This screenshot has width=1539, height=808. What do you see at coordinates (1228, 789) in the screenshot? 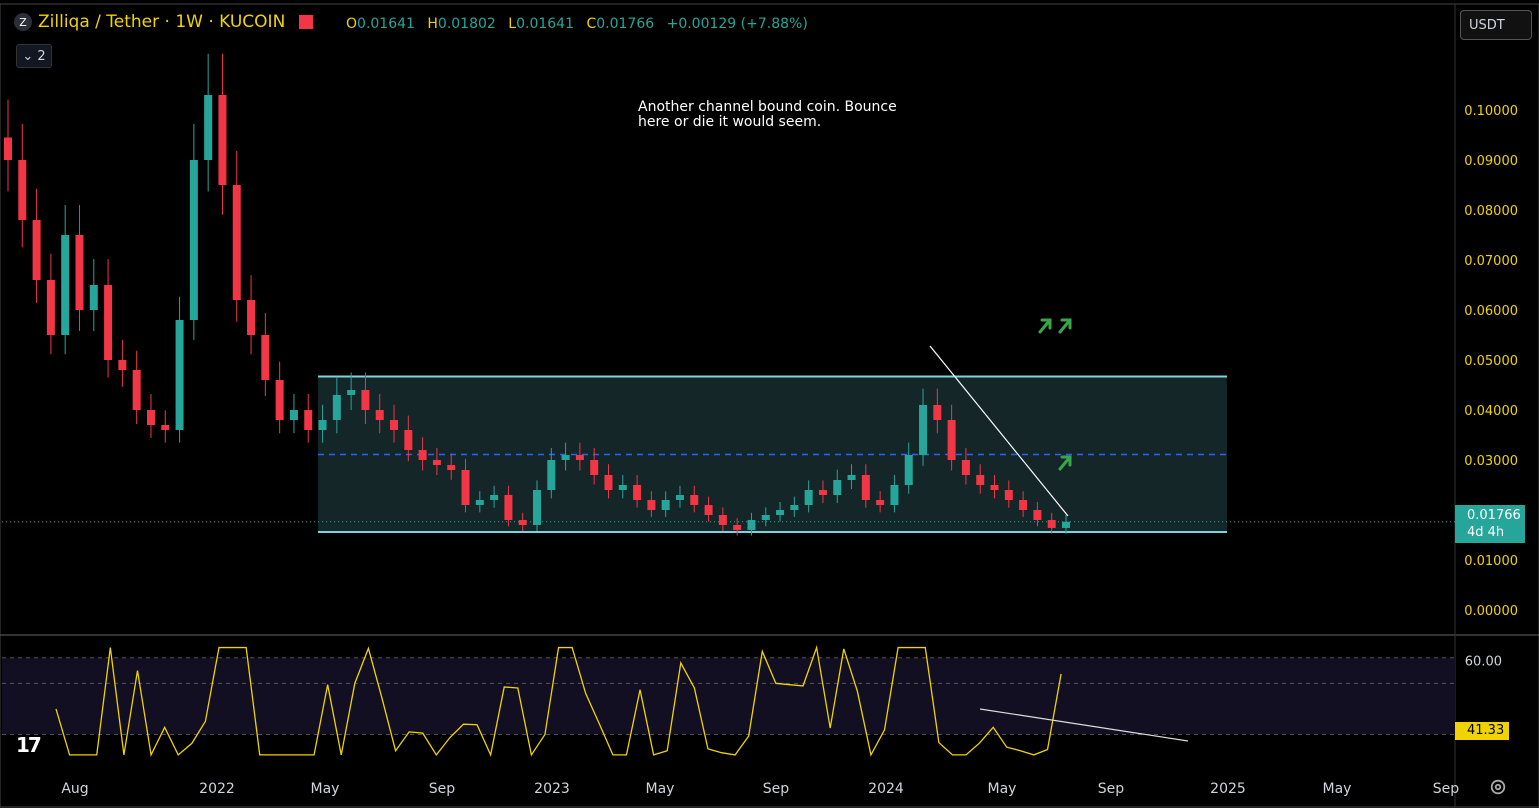
I see `x-tick-label: 2025` at bounding box center [1228, 789].